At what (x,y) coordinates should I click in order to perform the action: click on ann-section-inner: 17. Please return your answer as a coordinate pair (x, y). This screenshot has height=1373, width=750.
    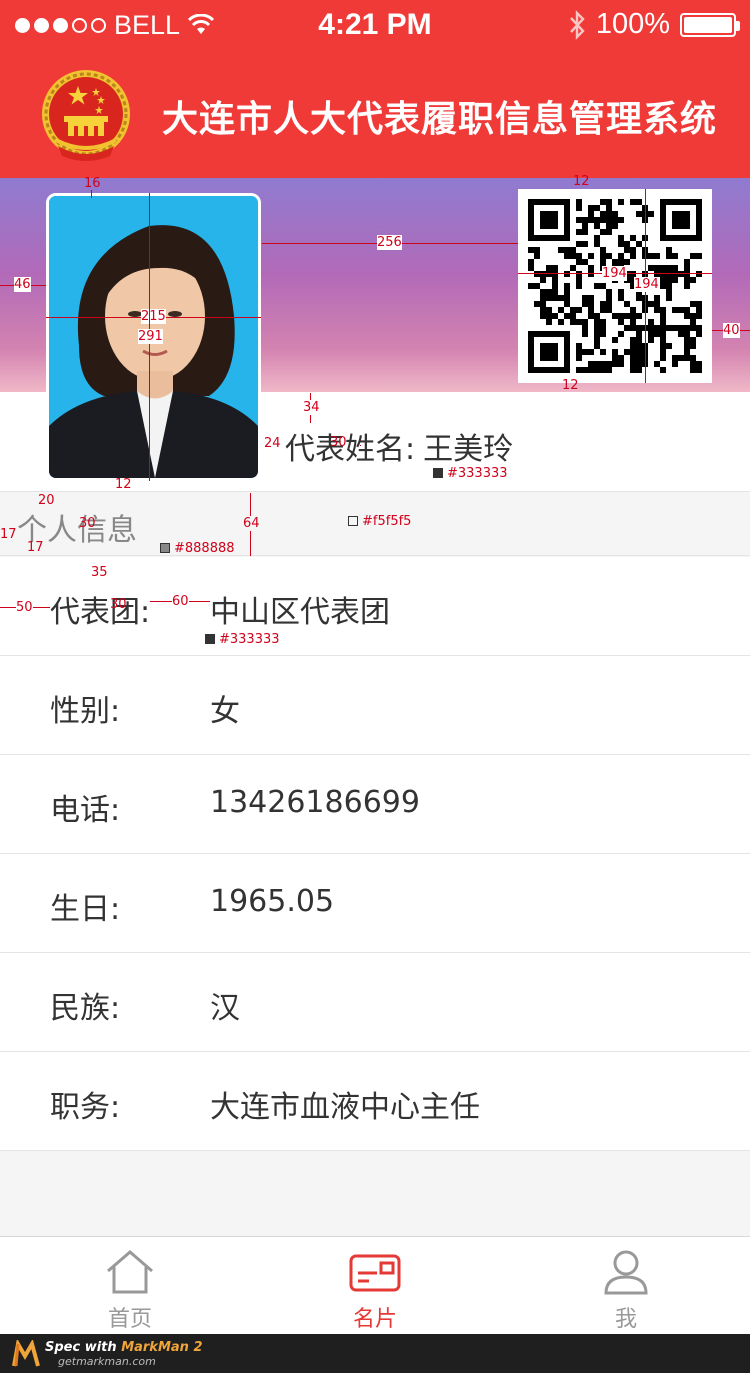
    Looking at the image, I should click on (35, 547).